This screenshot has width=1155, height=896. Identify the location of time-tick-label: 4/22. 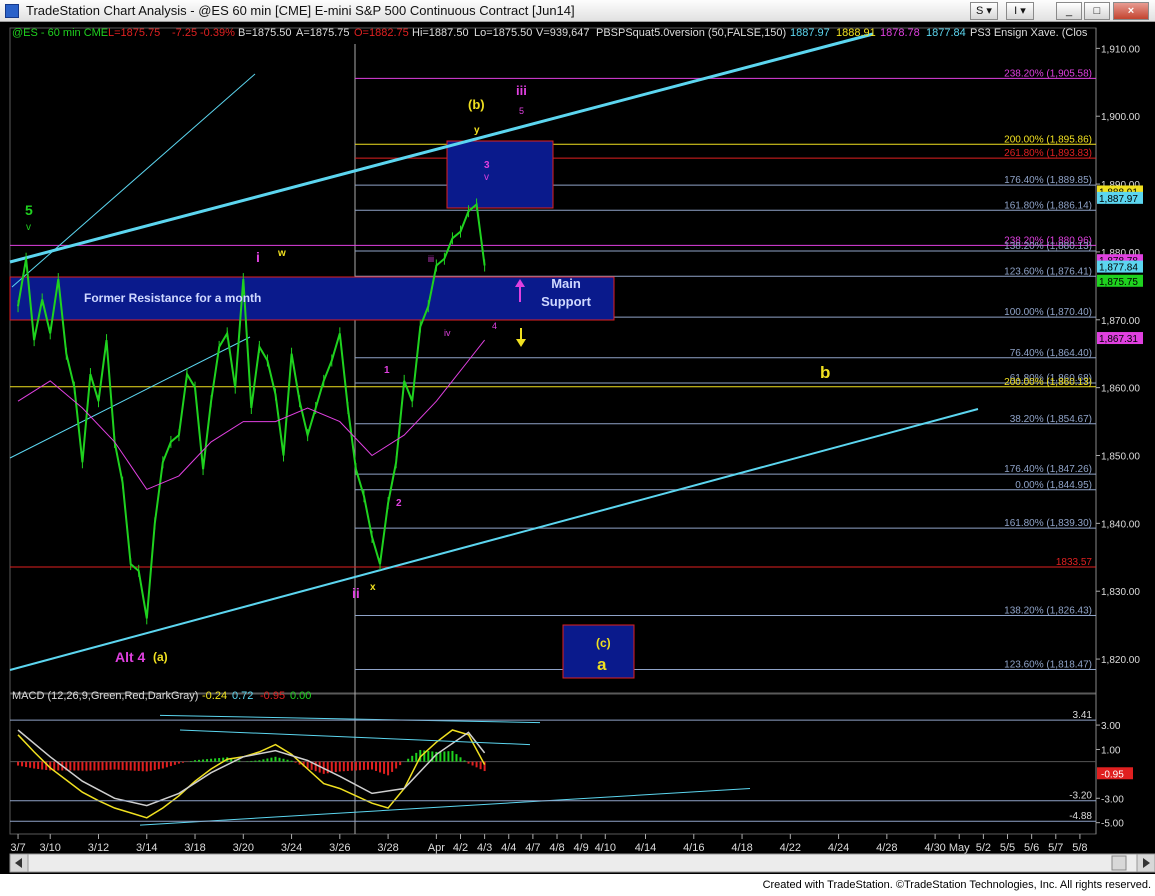
(790, 848).